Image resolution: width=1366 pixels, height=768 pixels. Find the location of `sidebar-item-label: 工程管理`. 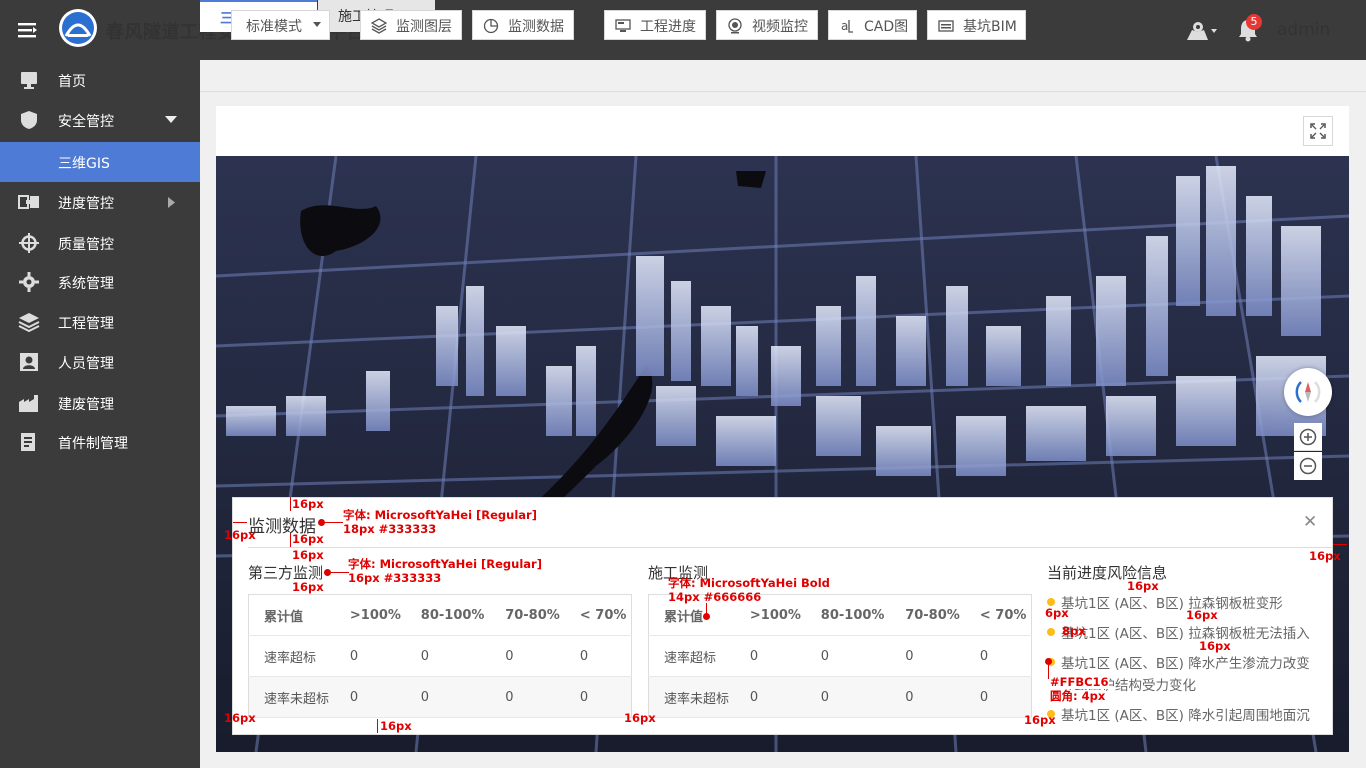

sidebar-item-label: 工程管理 is located at coordinates (86, 324).